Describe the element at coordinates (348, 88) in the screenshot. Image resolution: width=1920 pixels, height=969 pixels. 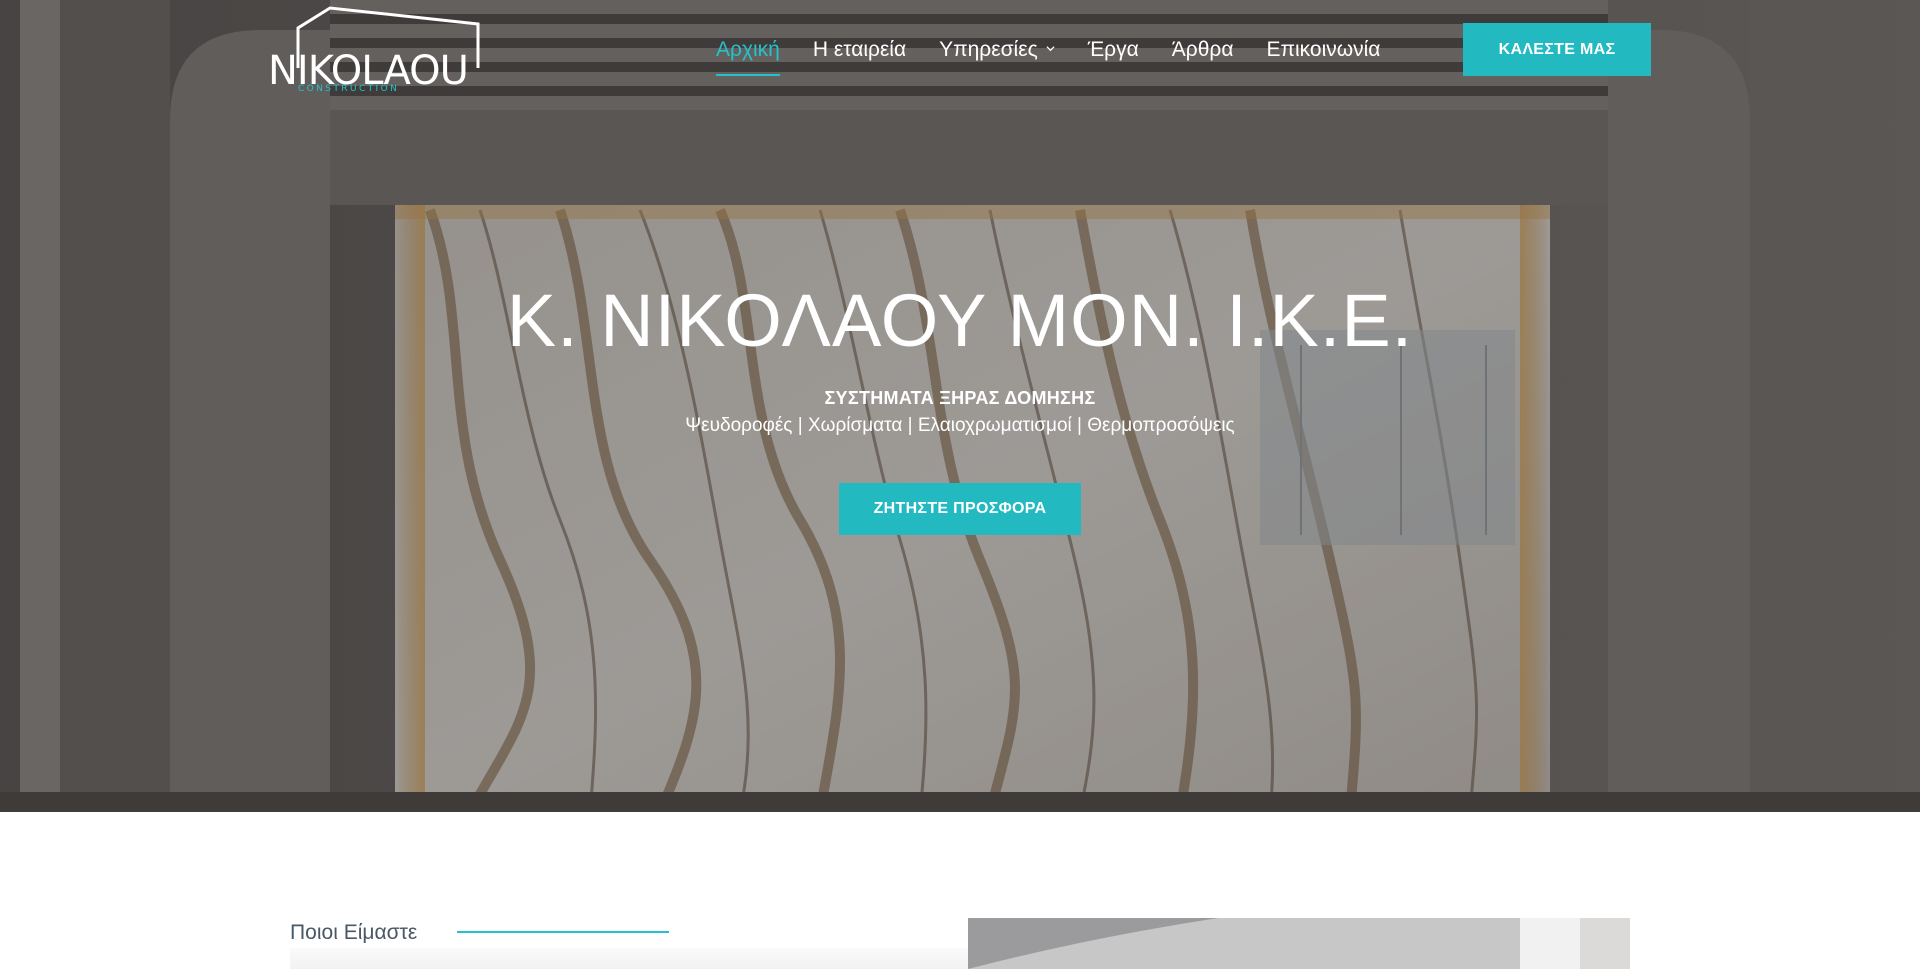
I see `logo-subtext: CONSTRUCTION` at that location.